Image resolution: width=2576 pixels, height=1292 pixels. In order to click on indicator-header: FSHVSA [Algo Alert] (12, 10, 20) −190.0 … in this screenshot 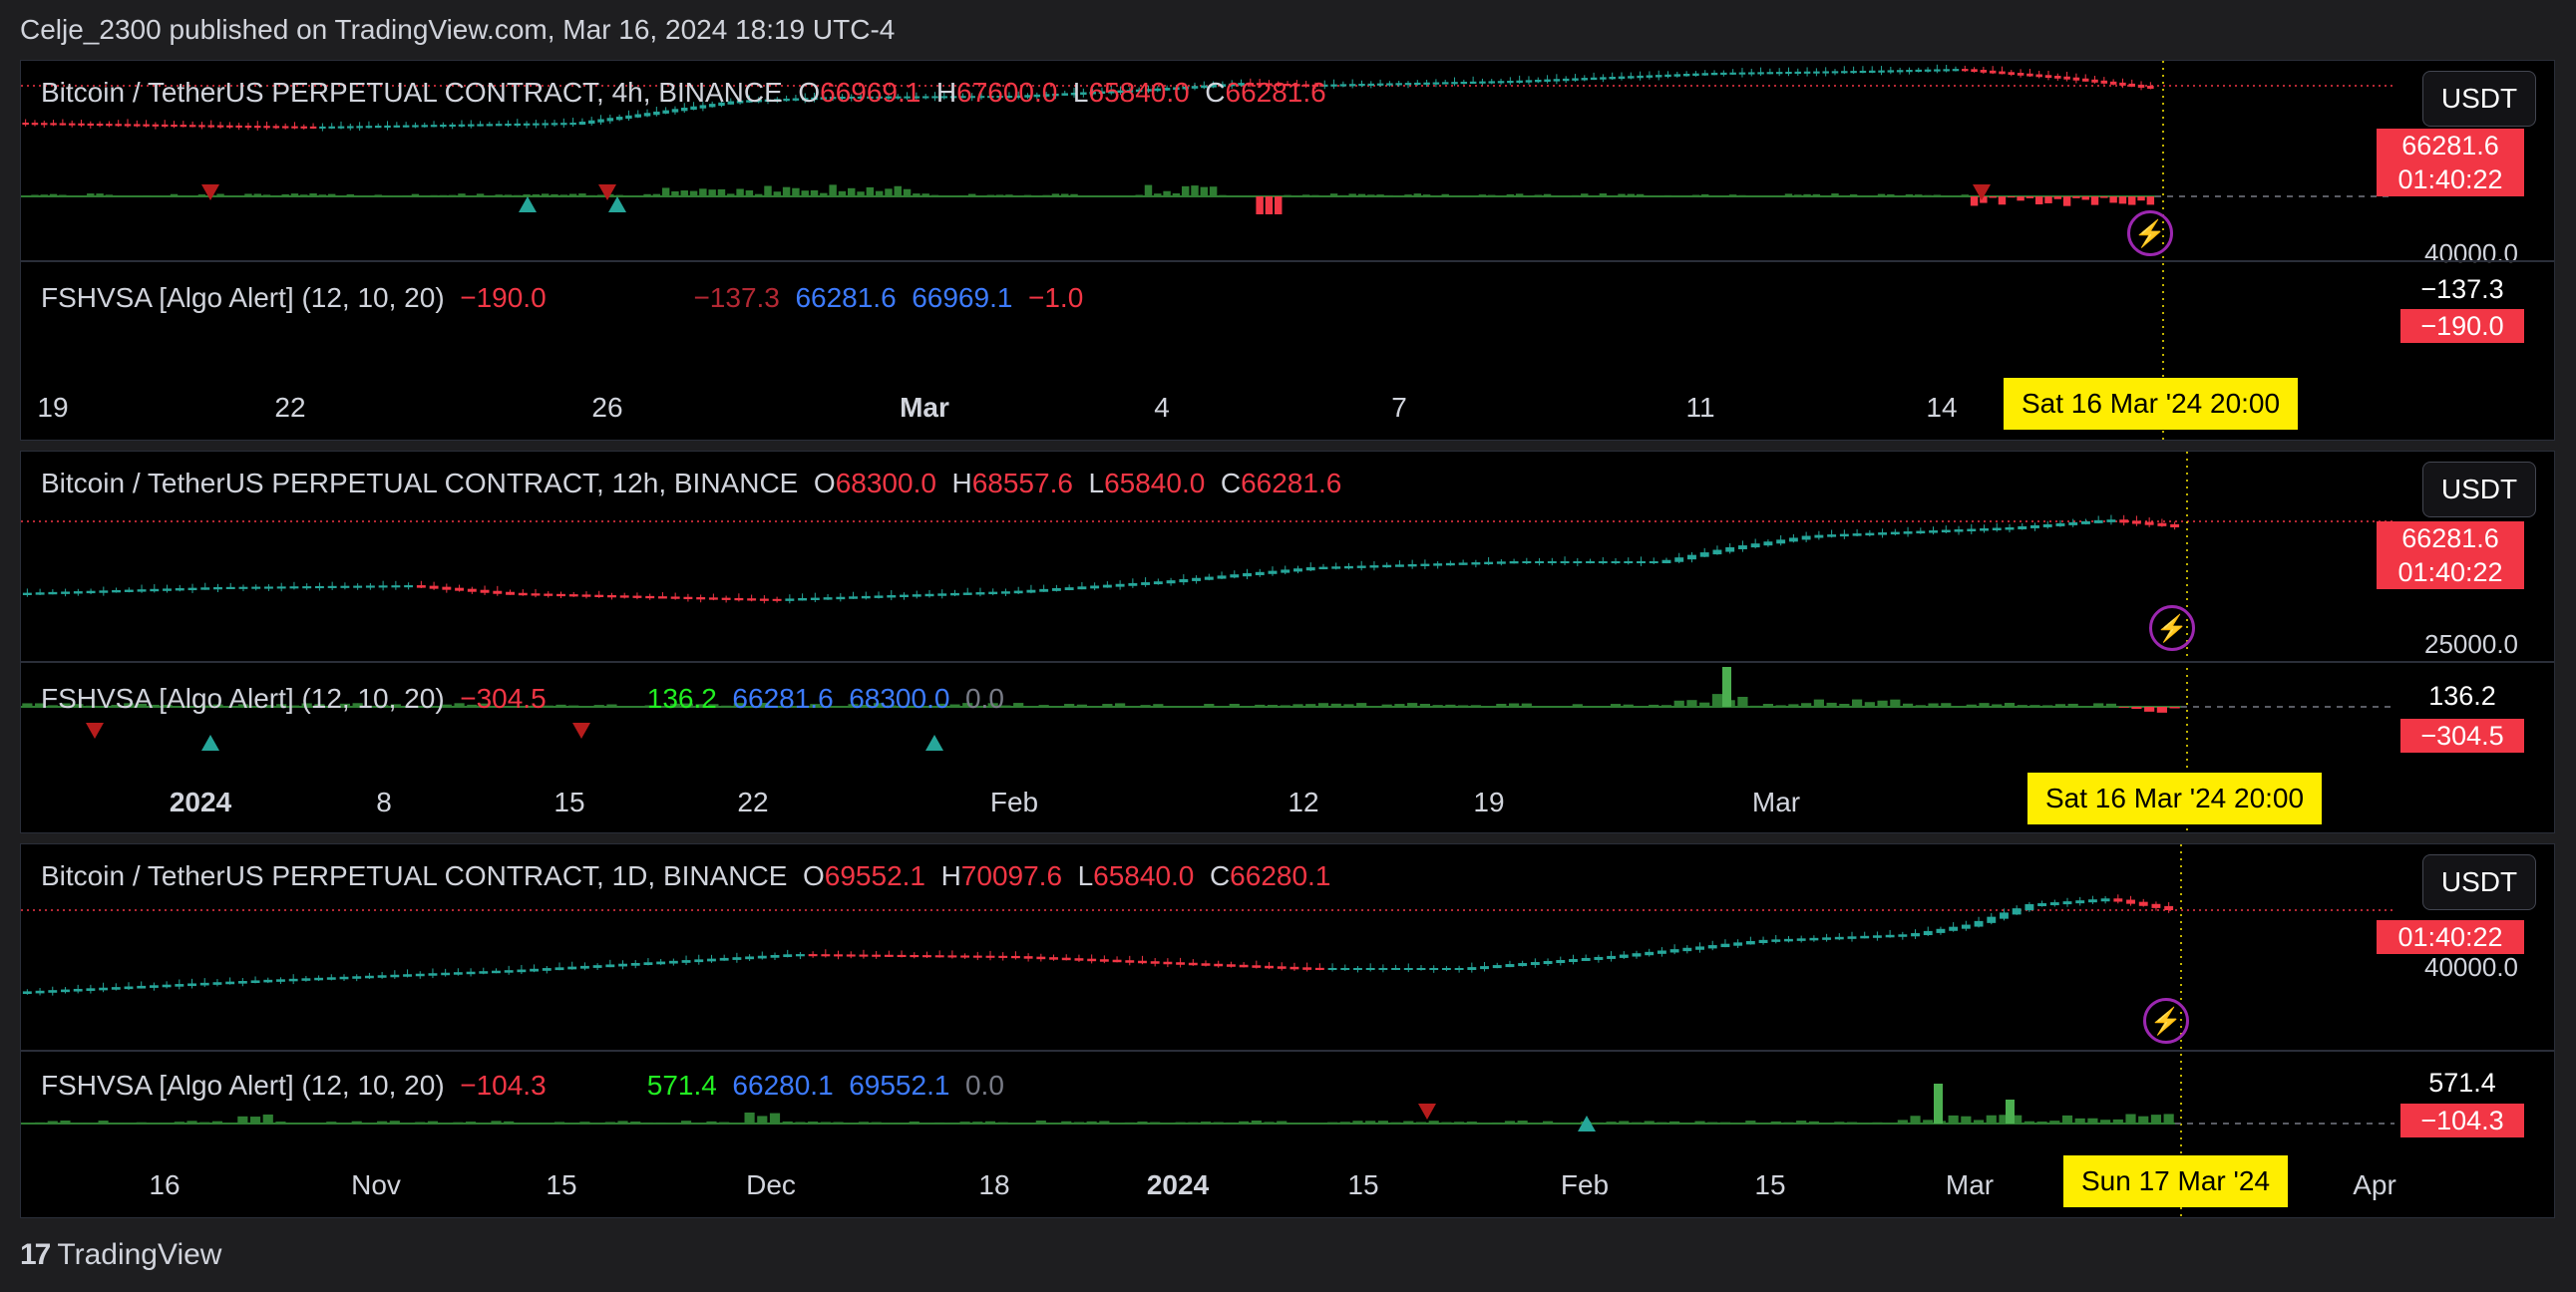, I will do `click(563, 297)`.